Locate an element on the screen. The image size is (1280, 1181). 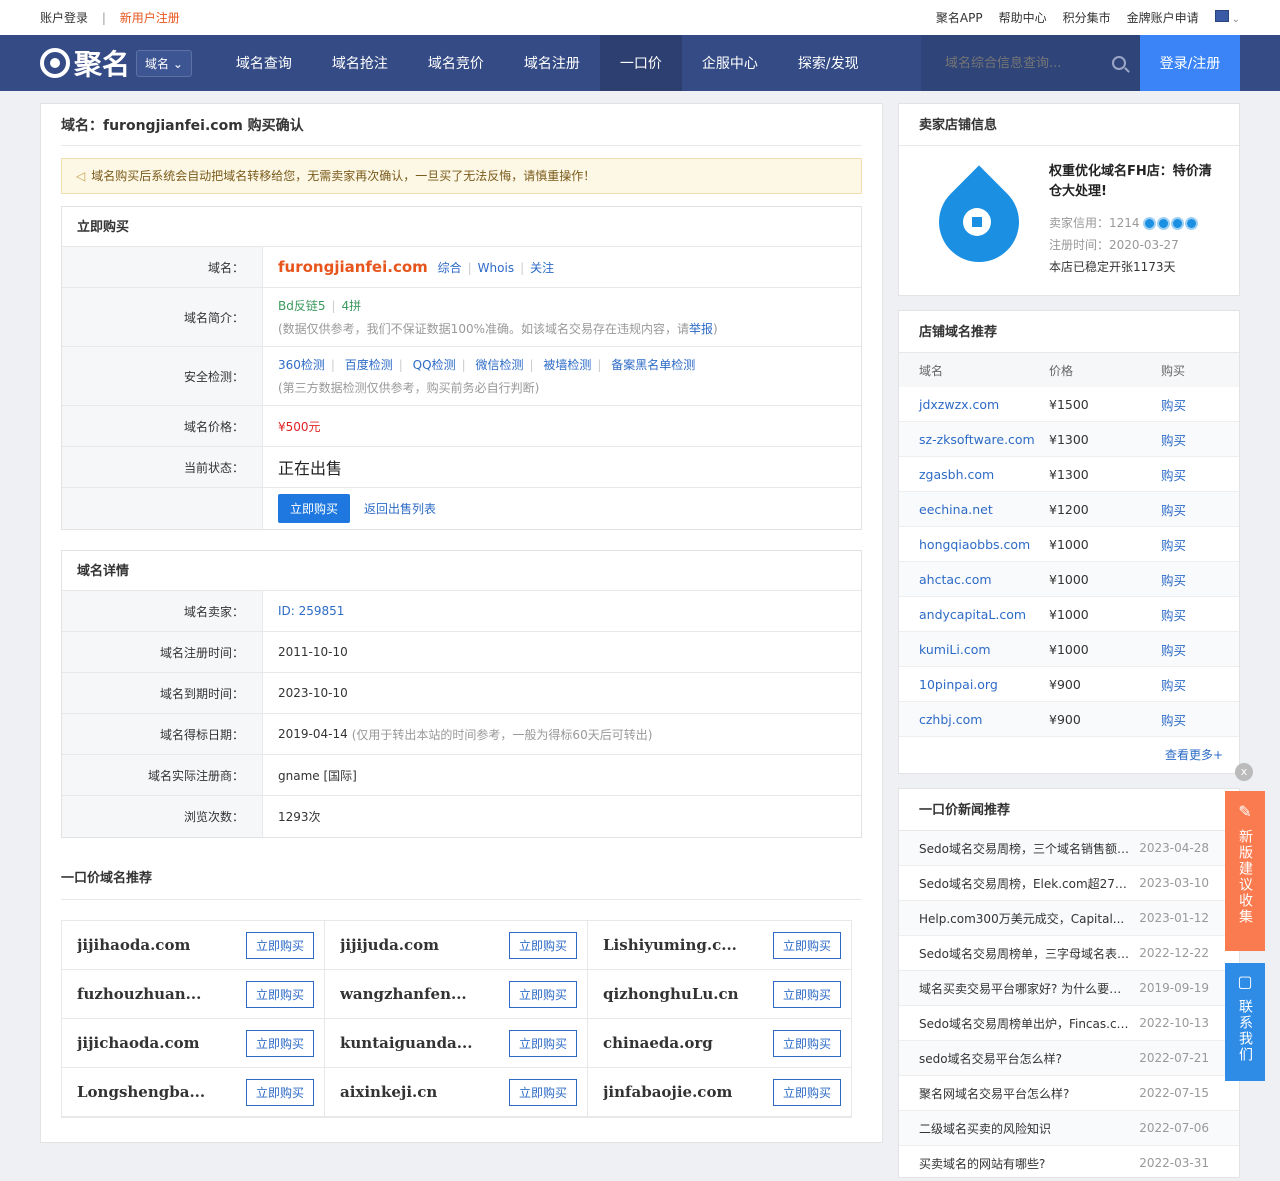
shop-domain-link: hongqiaobbs.com is located at coordinates (984, 544).